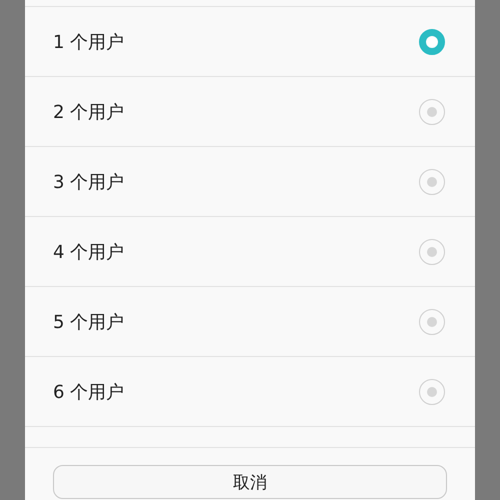  I want to click on option-label: 4 个用户, so click(88, 252).